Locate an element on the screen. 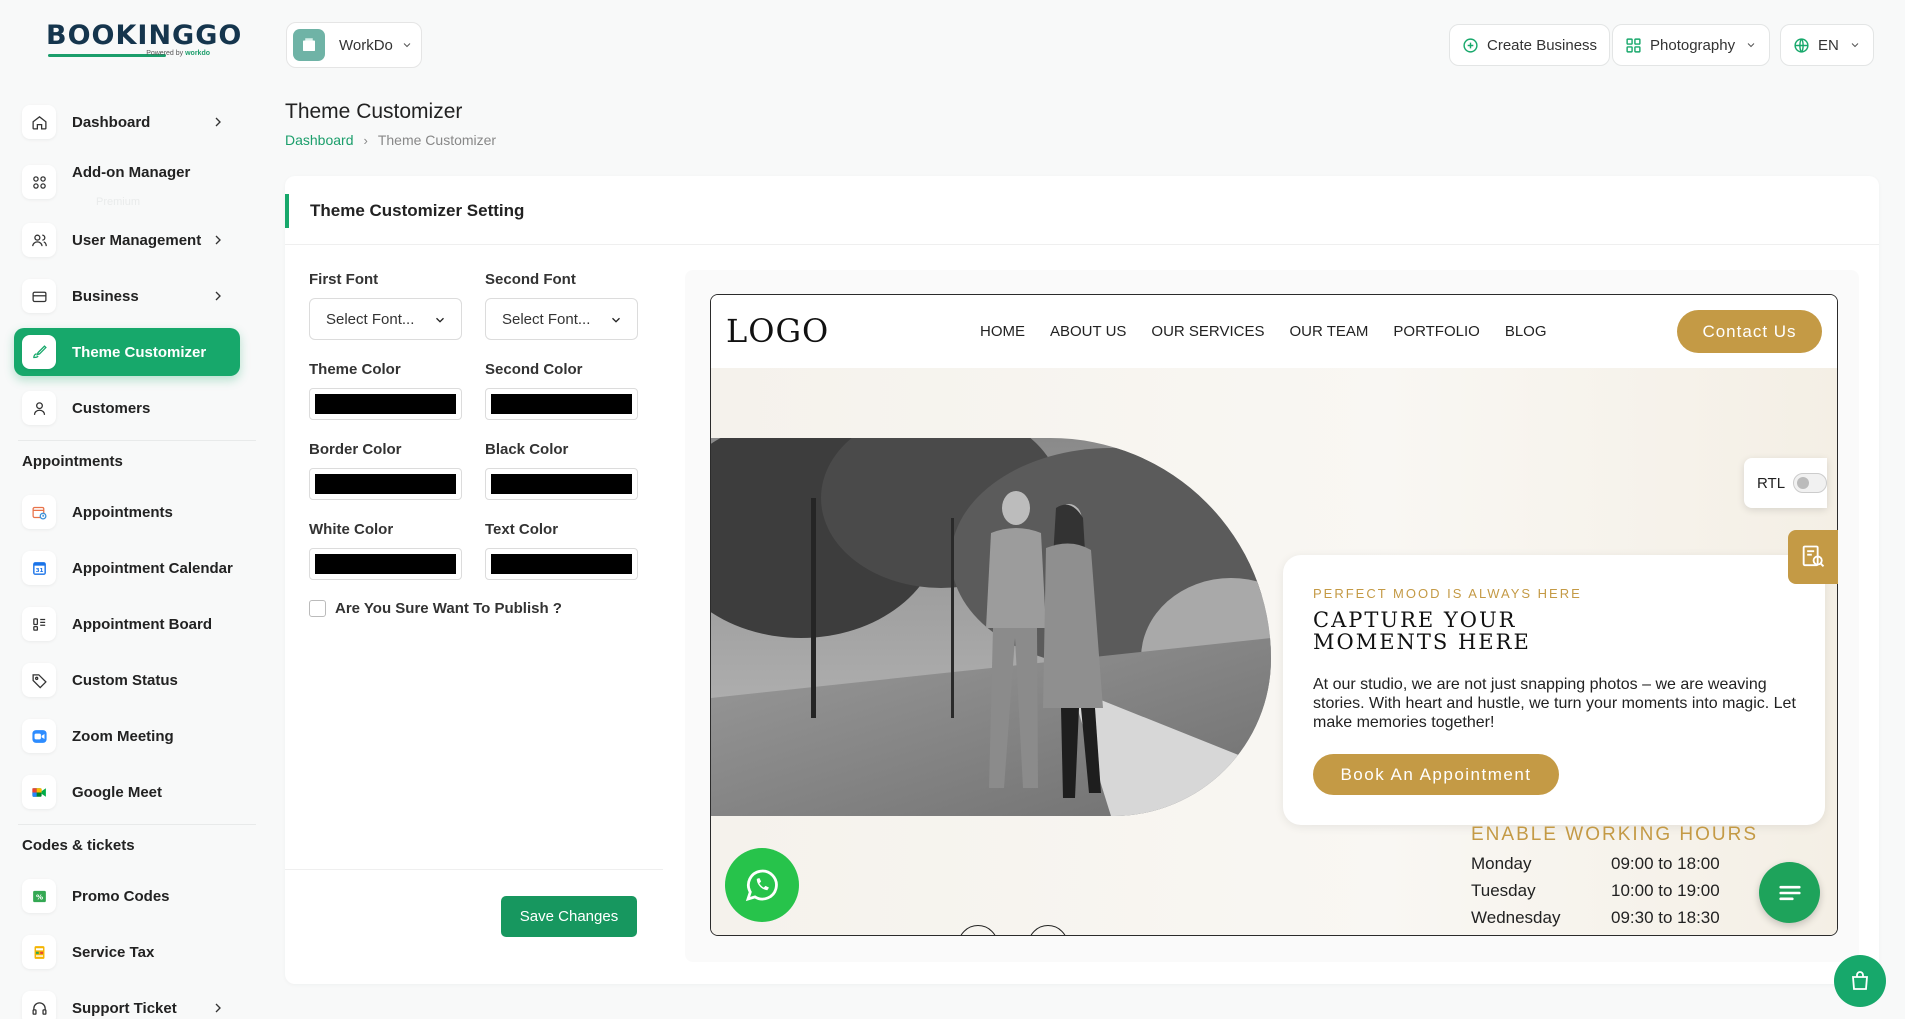 The width and height of the screenshot is (1905, 1019). calendar-clock-icon is located at coordinates (39, 512).